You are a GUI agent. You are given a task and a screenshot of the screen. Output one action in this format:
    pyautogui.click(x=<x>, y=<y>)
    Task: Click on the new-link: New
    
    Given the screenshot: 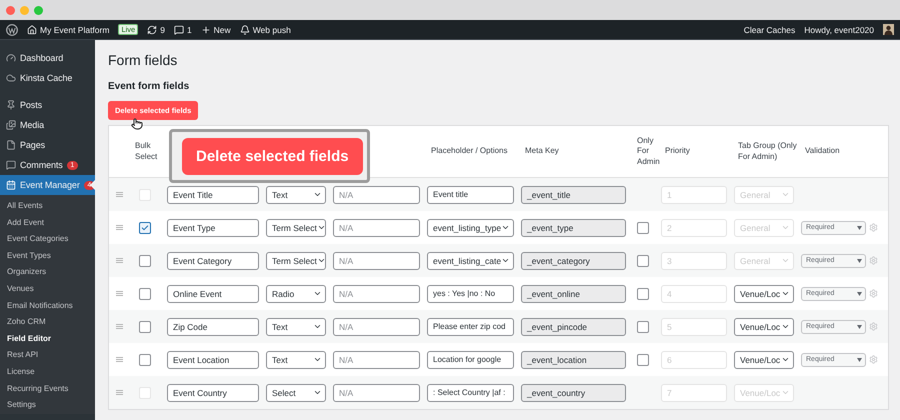 What is the action you would take?
    pyautogui.click(x=222, y=29)
    